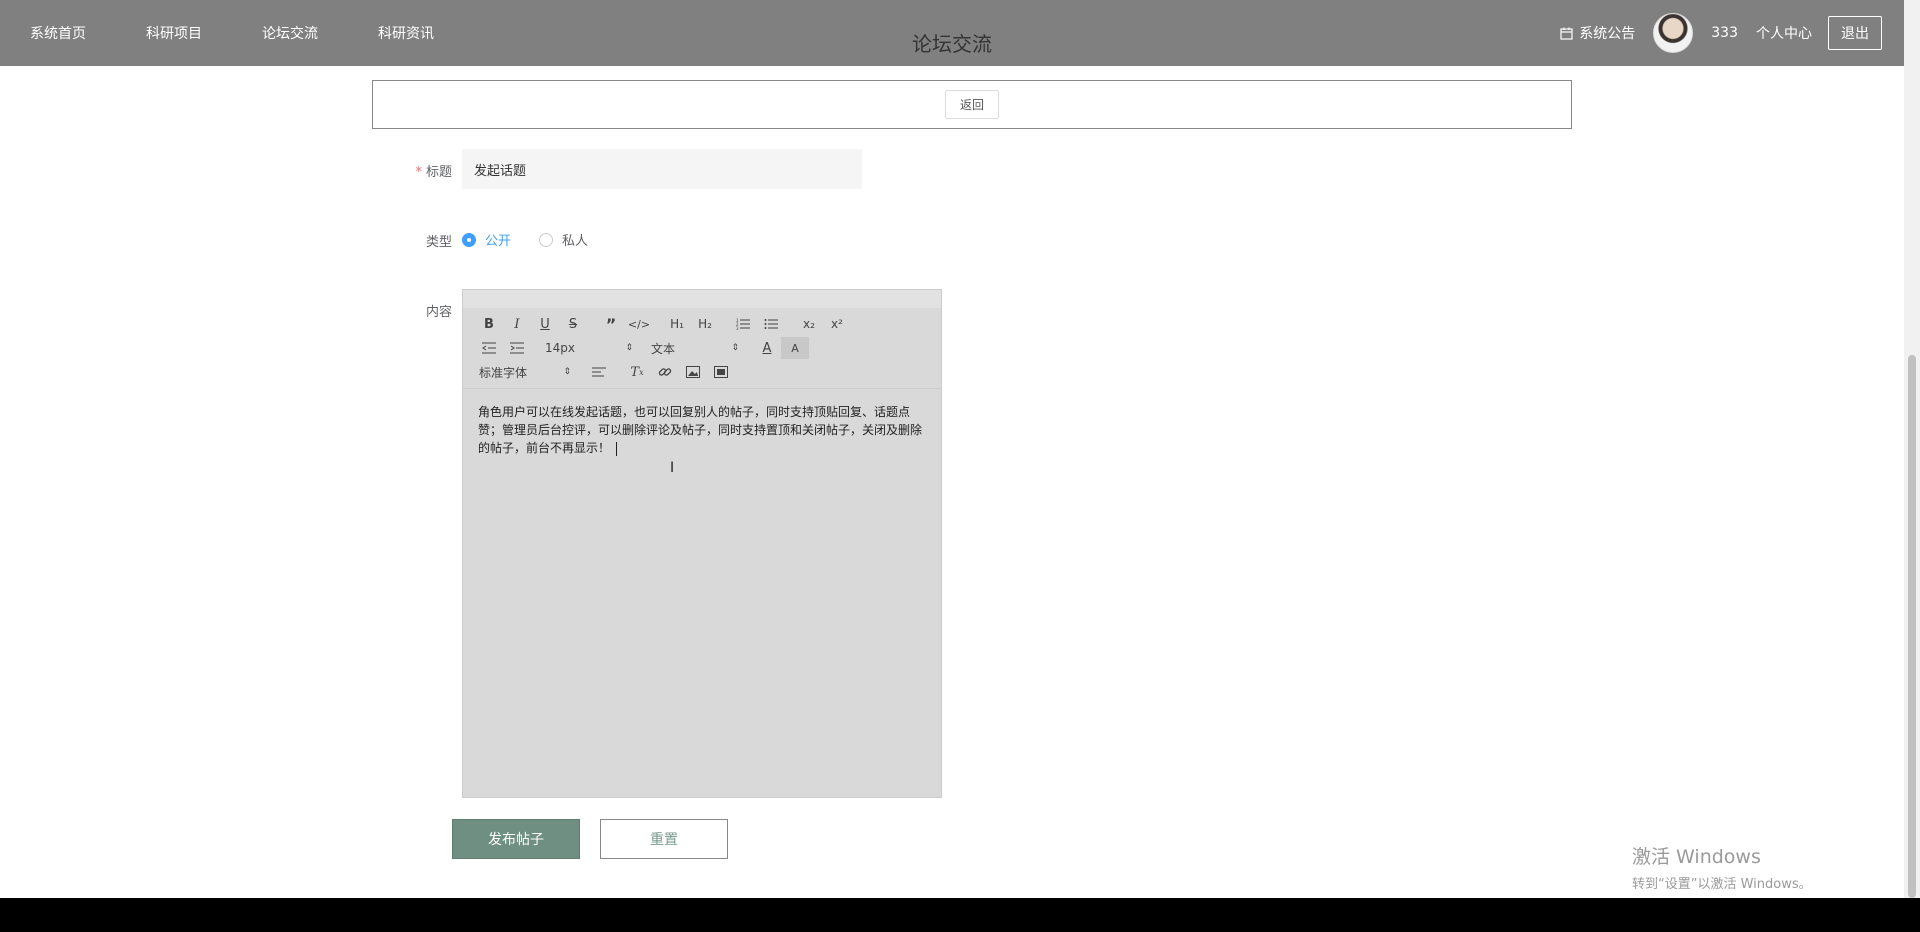  I want to click on background-color-icon: A, so click(795, 348).